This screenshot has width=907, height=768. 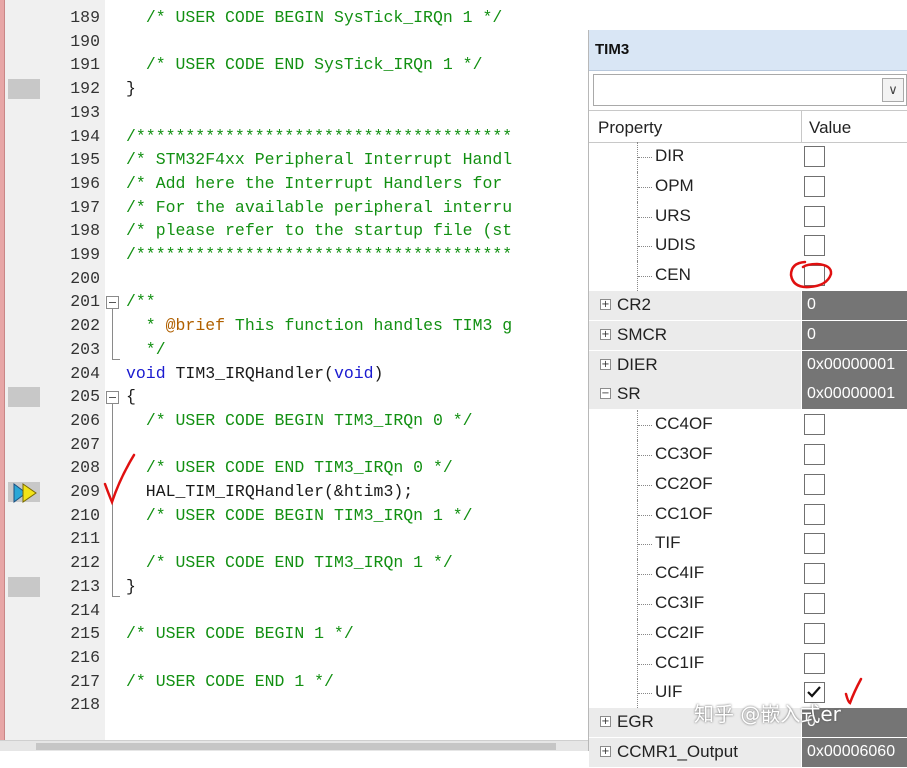 I want to click on column-divider, so click(x=801, y=126).